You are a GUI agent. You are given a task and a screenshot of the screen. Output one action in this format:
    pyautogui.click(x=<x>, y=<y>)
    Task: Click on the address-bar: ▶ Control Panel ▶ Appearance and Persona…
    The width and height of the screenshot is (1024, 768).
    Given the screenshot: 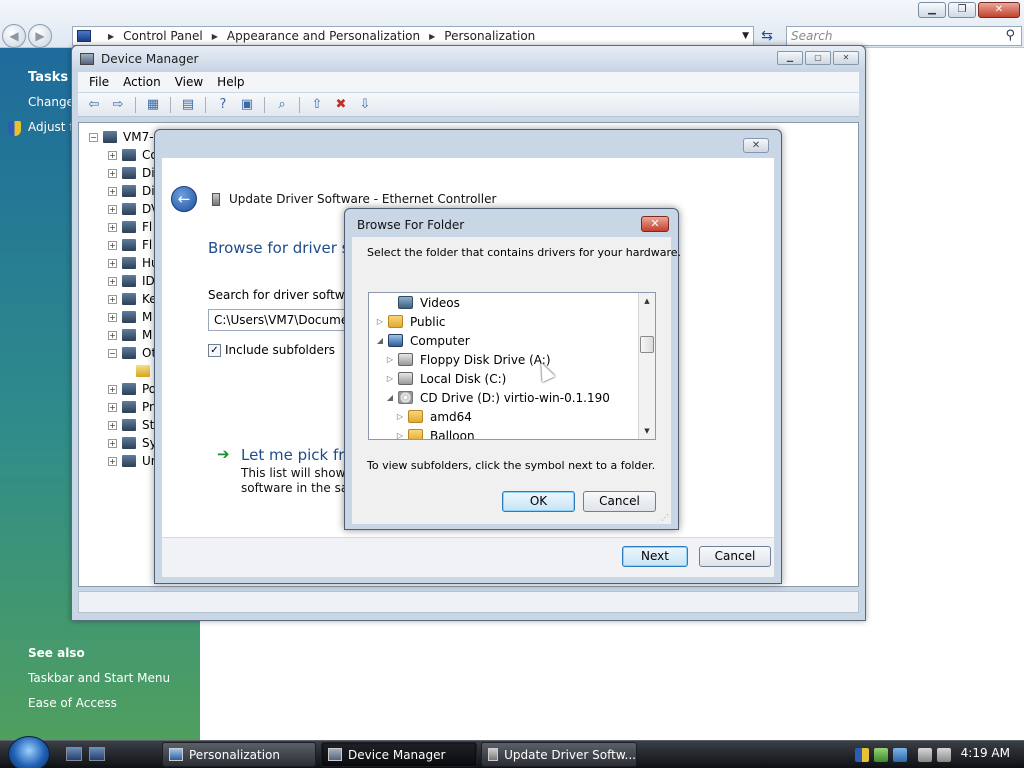 What is the action you would take?
    pyautogui.click(x=413, y=36)
    